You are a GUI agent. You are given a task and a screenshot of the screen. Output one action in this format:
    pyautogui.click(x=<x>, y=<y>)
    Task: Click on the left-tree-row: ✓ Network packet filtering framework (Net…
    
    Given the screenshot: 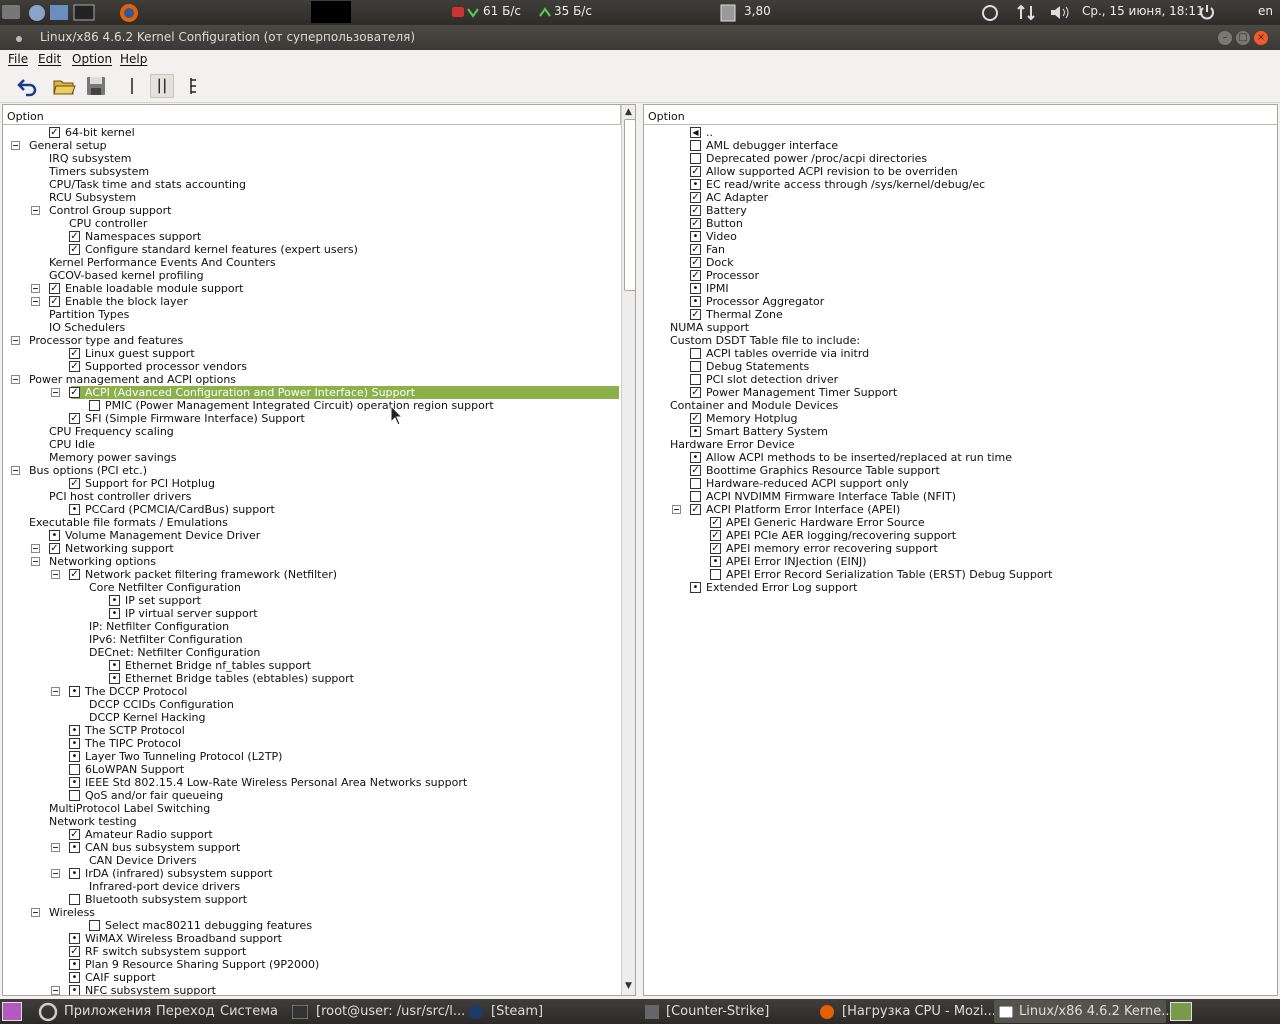 What is the action you would take?
    pyautogui.click(x=319, y=574)
    